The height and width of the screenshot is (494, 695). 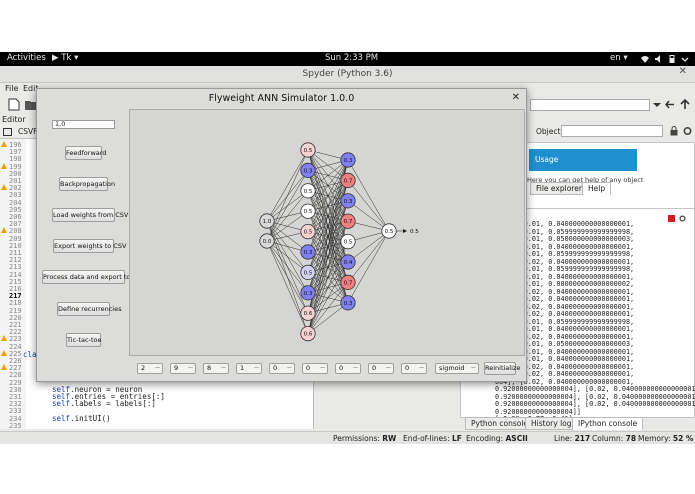 I want to click on input-neuron: 0.0, so click(x=267, y=241).